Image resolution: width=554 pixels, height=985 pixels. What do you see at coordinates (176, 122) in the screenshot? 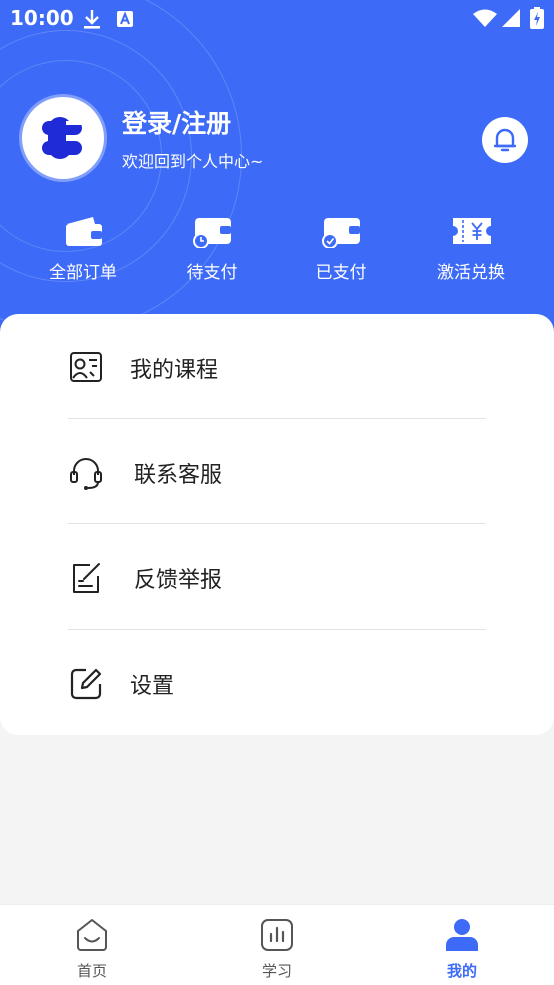
I see `login-register-link: 登录/注册` at bounding box center [176, 122].